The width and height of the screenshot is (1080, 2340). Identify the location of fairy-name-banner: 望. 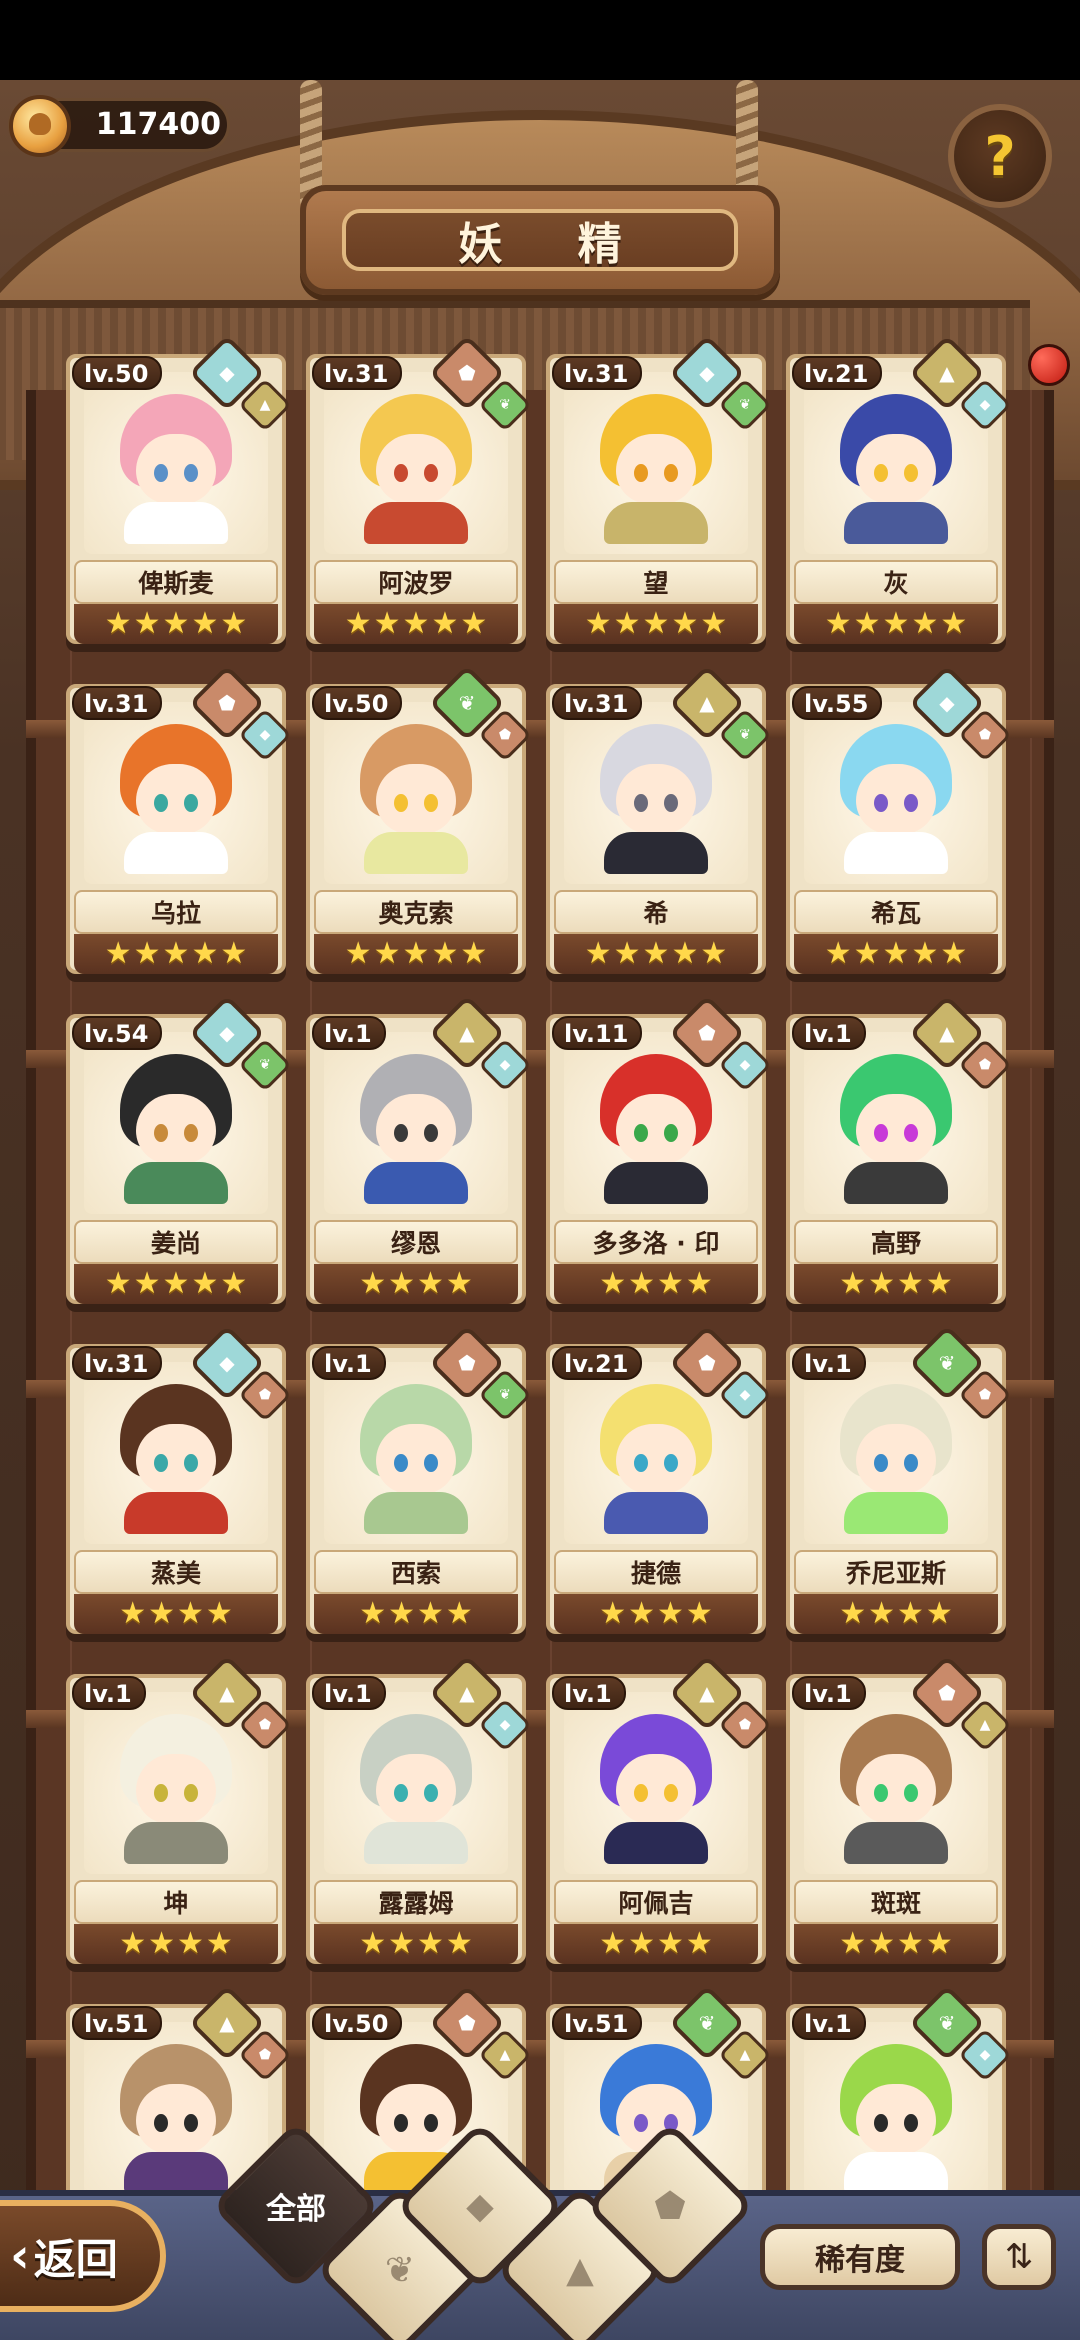
(656, 582).